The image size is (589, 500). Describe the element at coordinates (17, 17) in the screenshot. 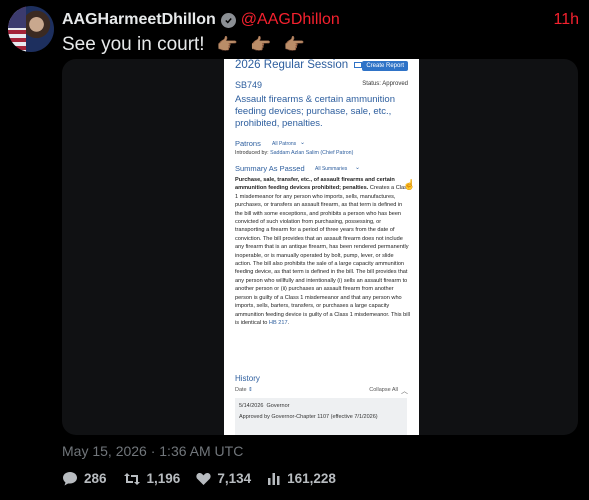

I see `flag-stars` at that location.